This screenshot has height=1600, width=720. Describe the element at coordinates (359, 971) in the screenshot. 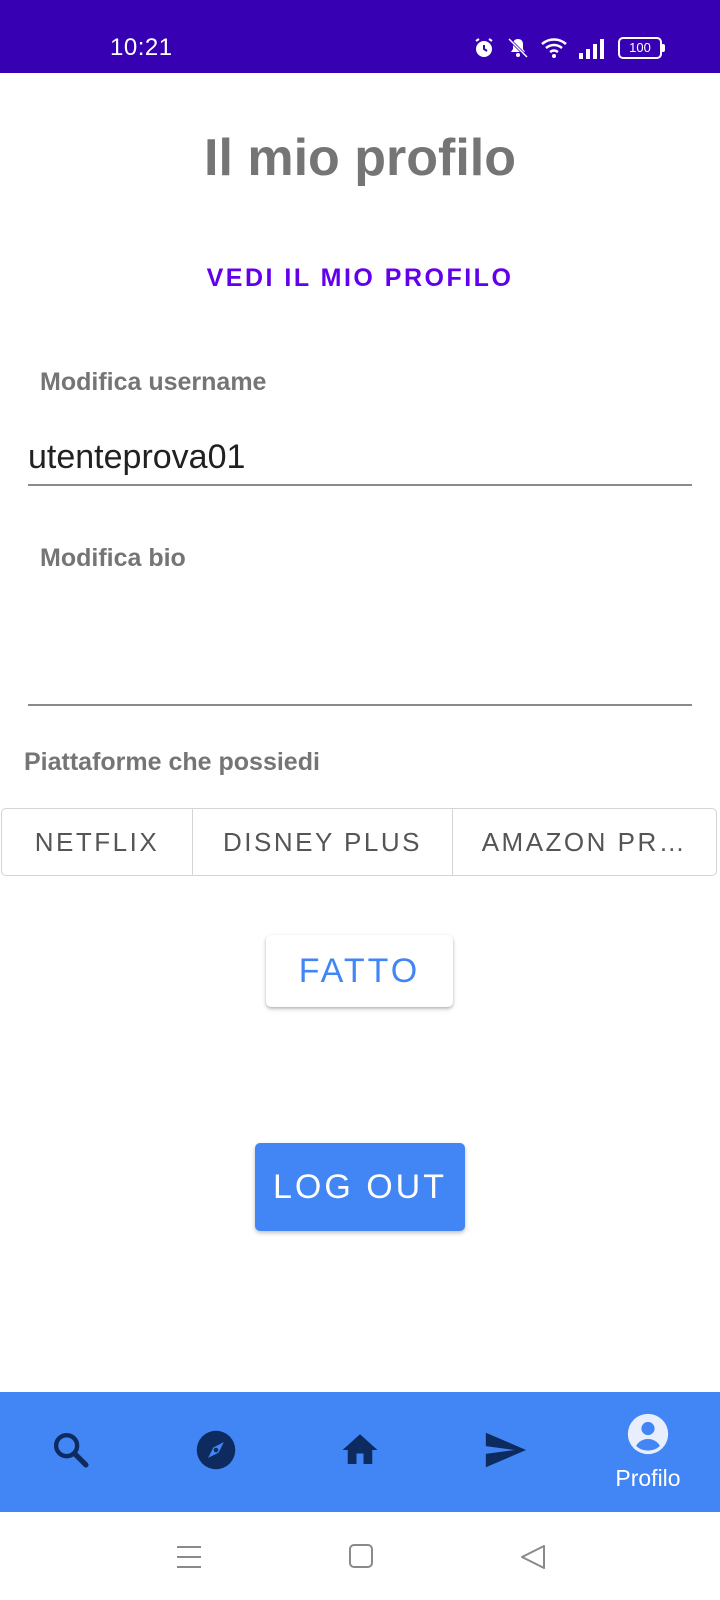

I see `done-button: FATTO` at that location.